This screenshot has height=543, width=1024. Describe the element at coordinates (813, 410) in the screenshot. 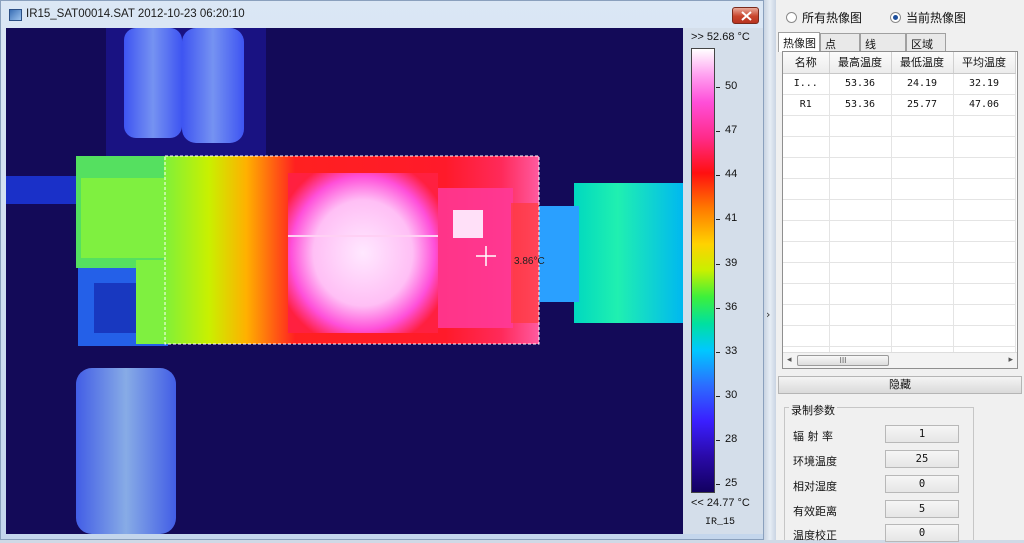

I see `params-title: 录制参数` at that location.